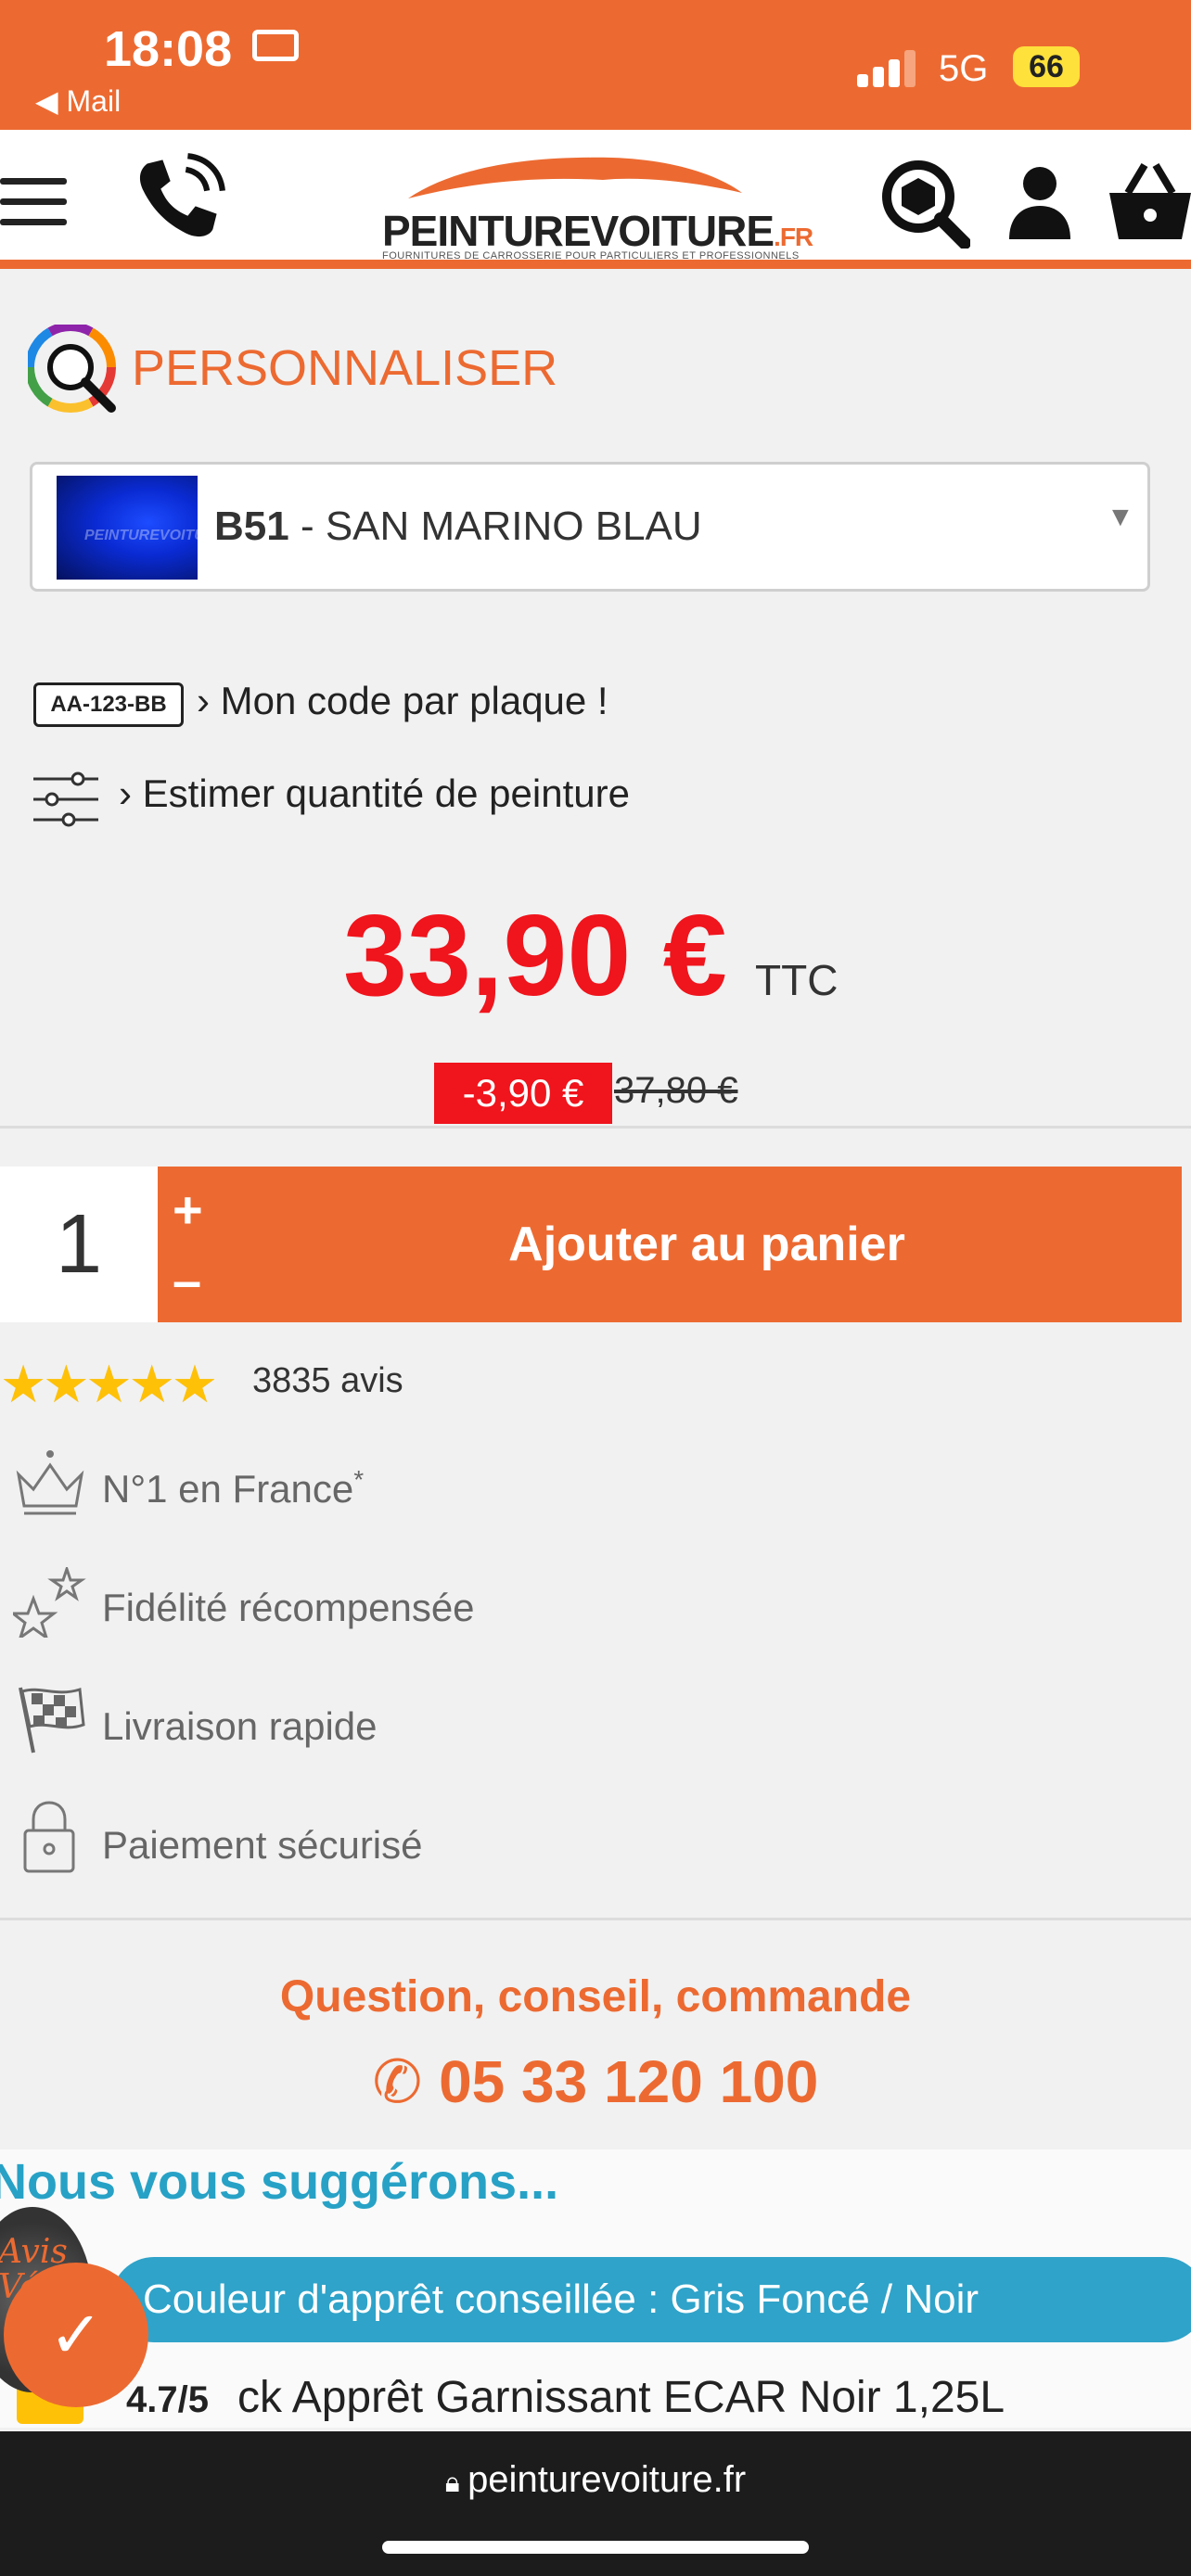 This screenshot has width=1191, height=2576. Describe the element at coordinates (414, 700) in the screenshot. I see `plate-code-label: Mon code par plaque !` at that location.